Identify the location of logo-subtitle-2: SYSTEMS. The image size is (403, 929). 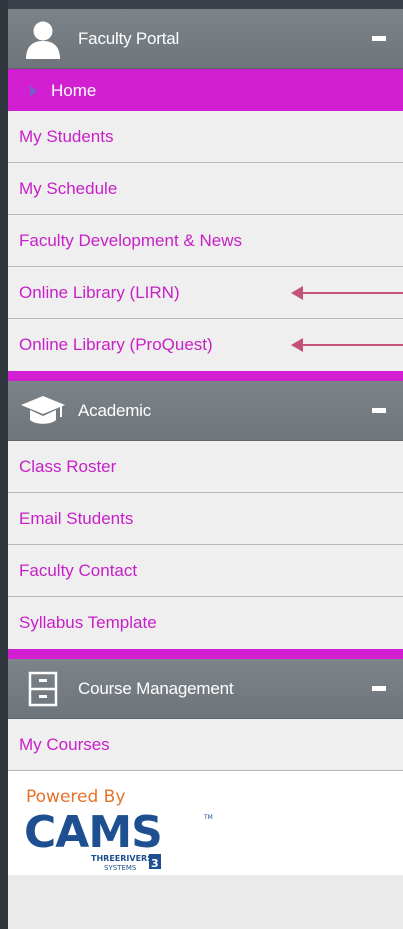
(120, 868).